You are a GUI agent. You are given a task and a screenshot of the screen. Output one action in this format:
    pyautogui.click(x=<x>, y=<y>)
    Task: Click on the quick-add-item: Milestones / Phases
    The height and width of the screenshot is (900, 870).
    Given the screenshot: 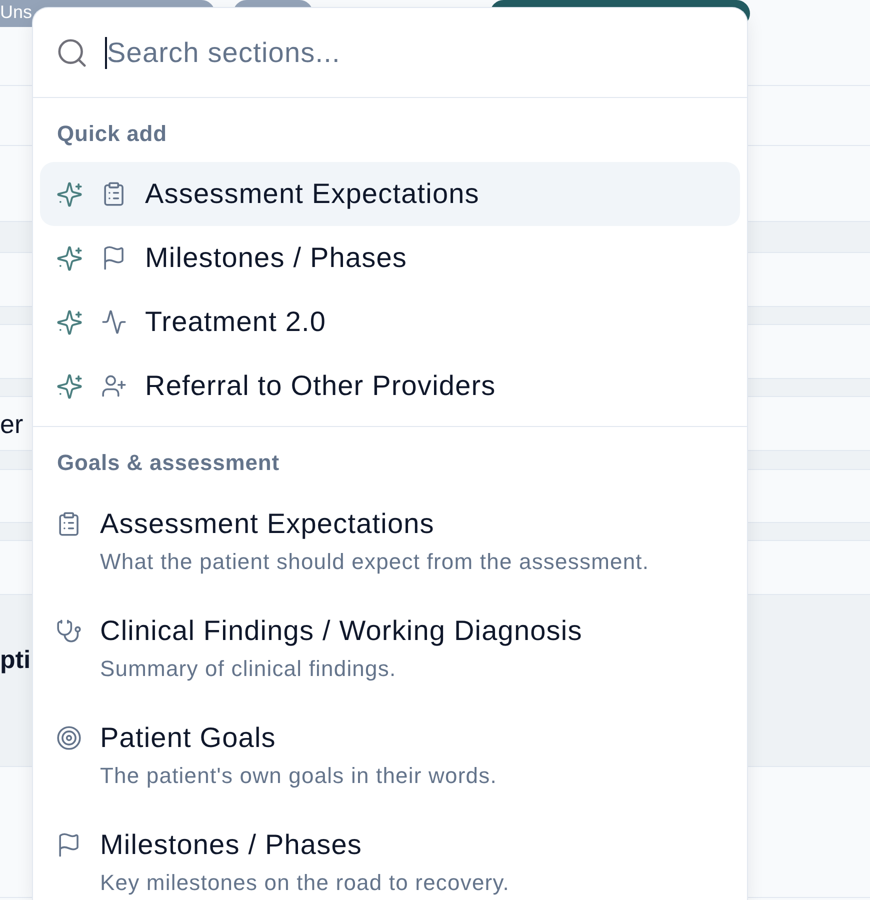 What is the action you would take?
    pyautogui.click(x=390, y=258)
    